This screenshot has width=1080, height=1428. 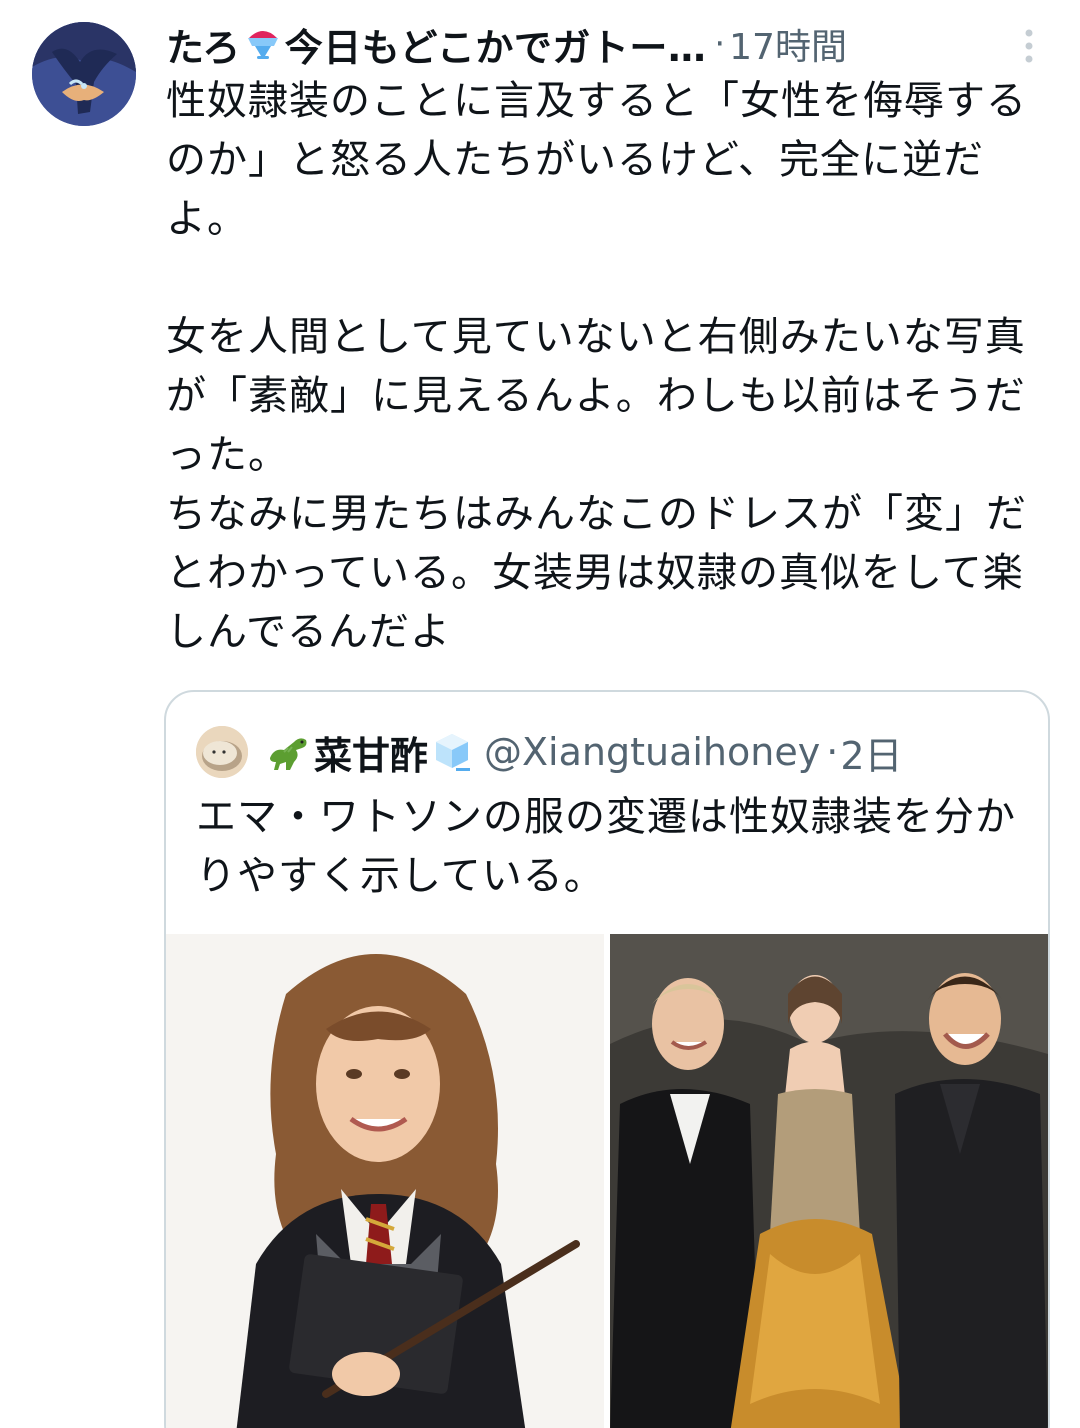 I want to click on quoted-tweet-header: 菜甘酢 @Xiangtuaihoney · 2日, so click(x=549, y=752).